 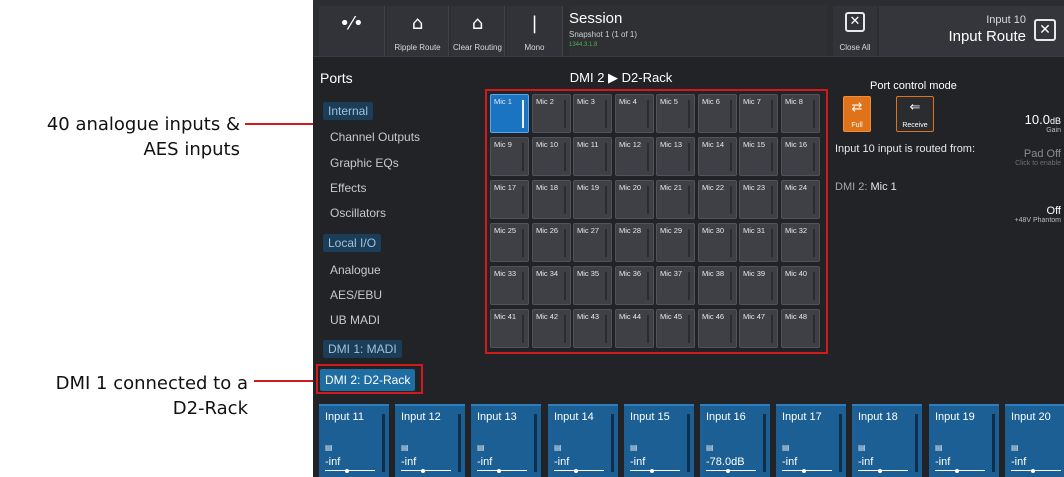 What do you see at coordinates (352, 31) in the screenshot?
I see `routing-button: •⁄•` at bounding box center [352, 31].